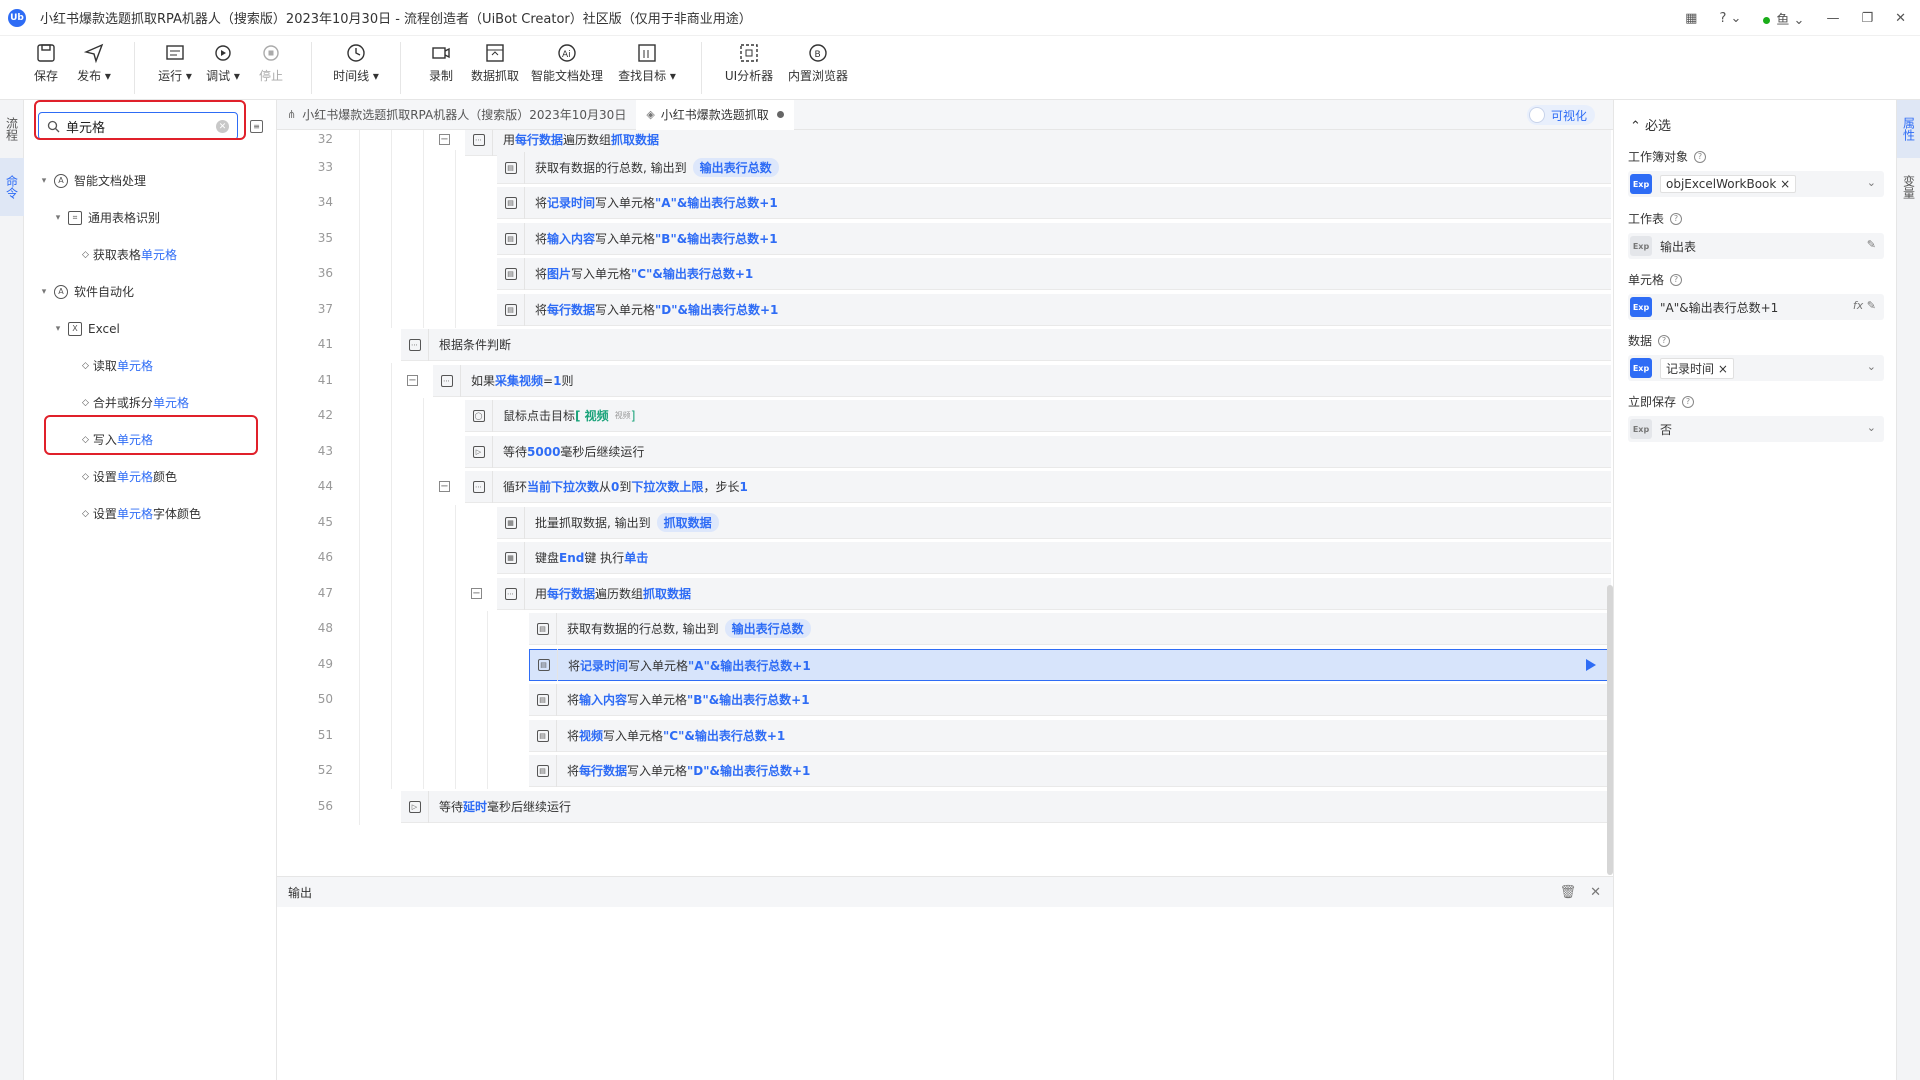  Describe the element at coordinates (567, 60) in the screenshot. I see `smart-doc-button: Ai 智能文档处理` at that location.